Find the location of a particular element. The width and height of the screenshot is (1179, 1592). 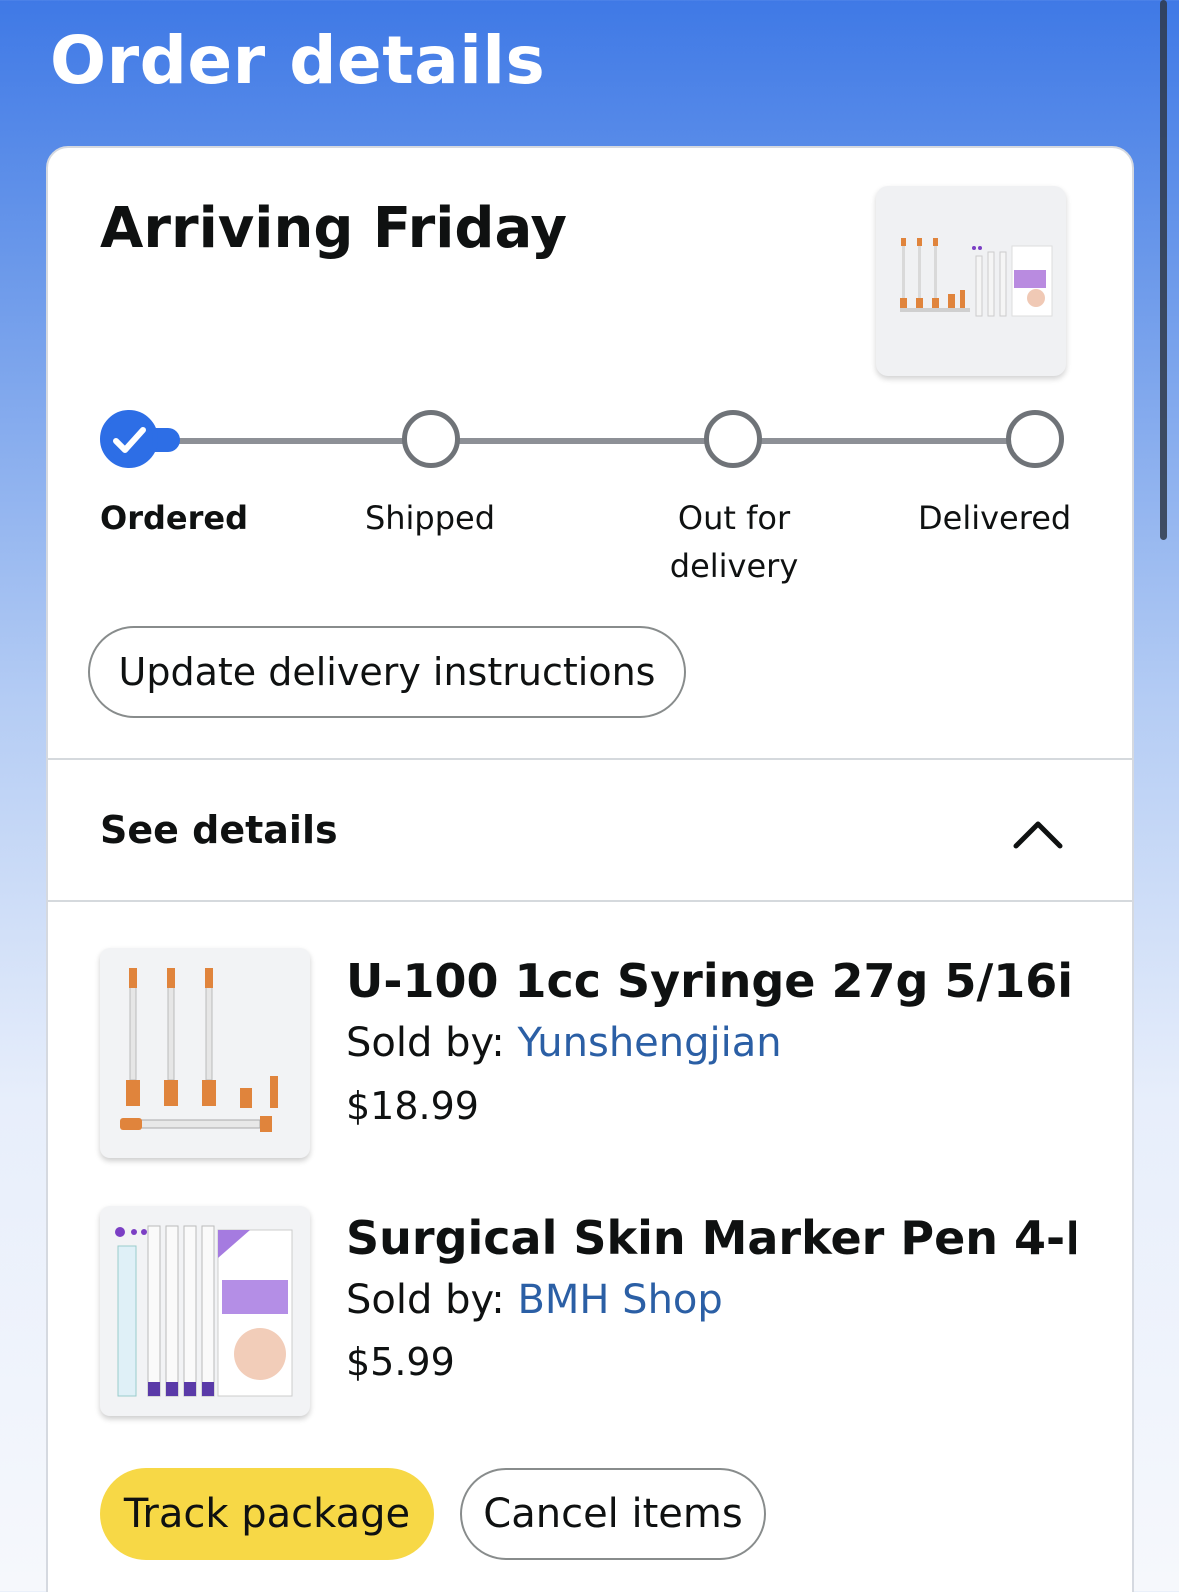

delivery-status-title: Arriving Friday is located at coordinates (334, 228).